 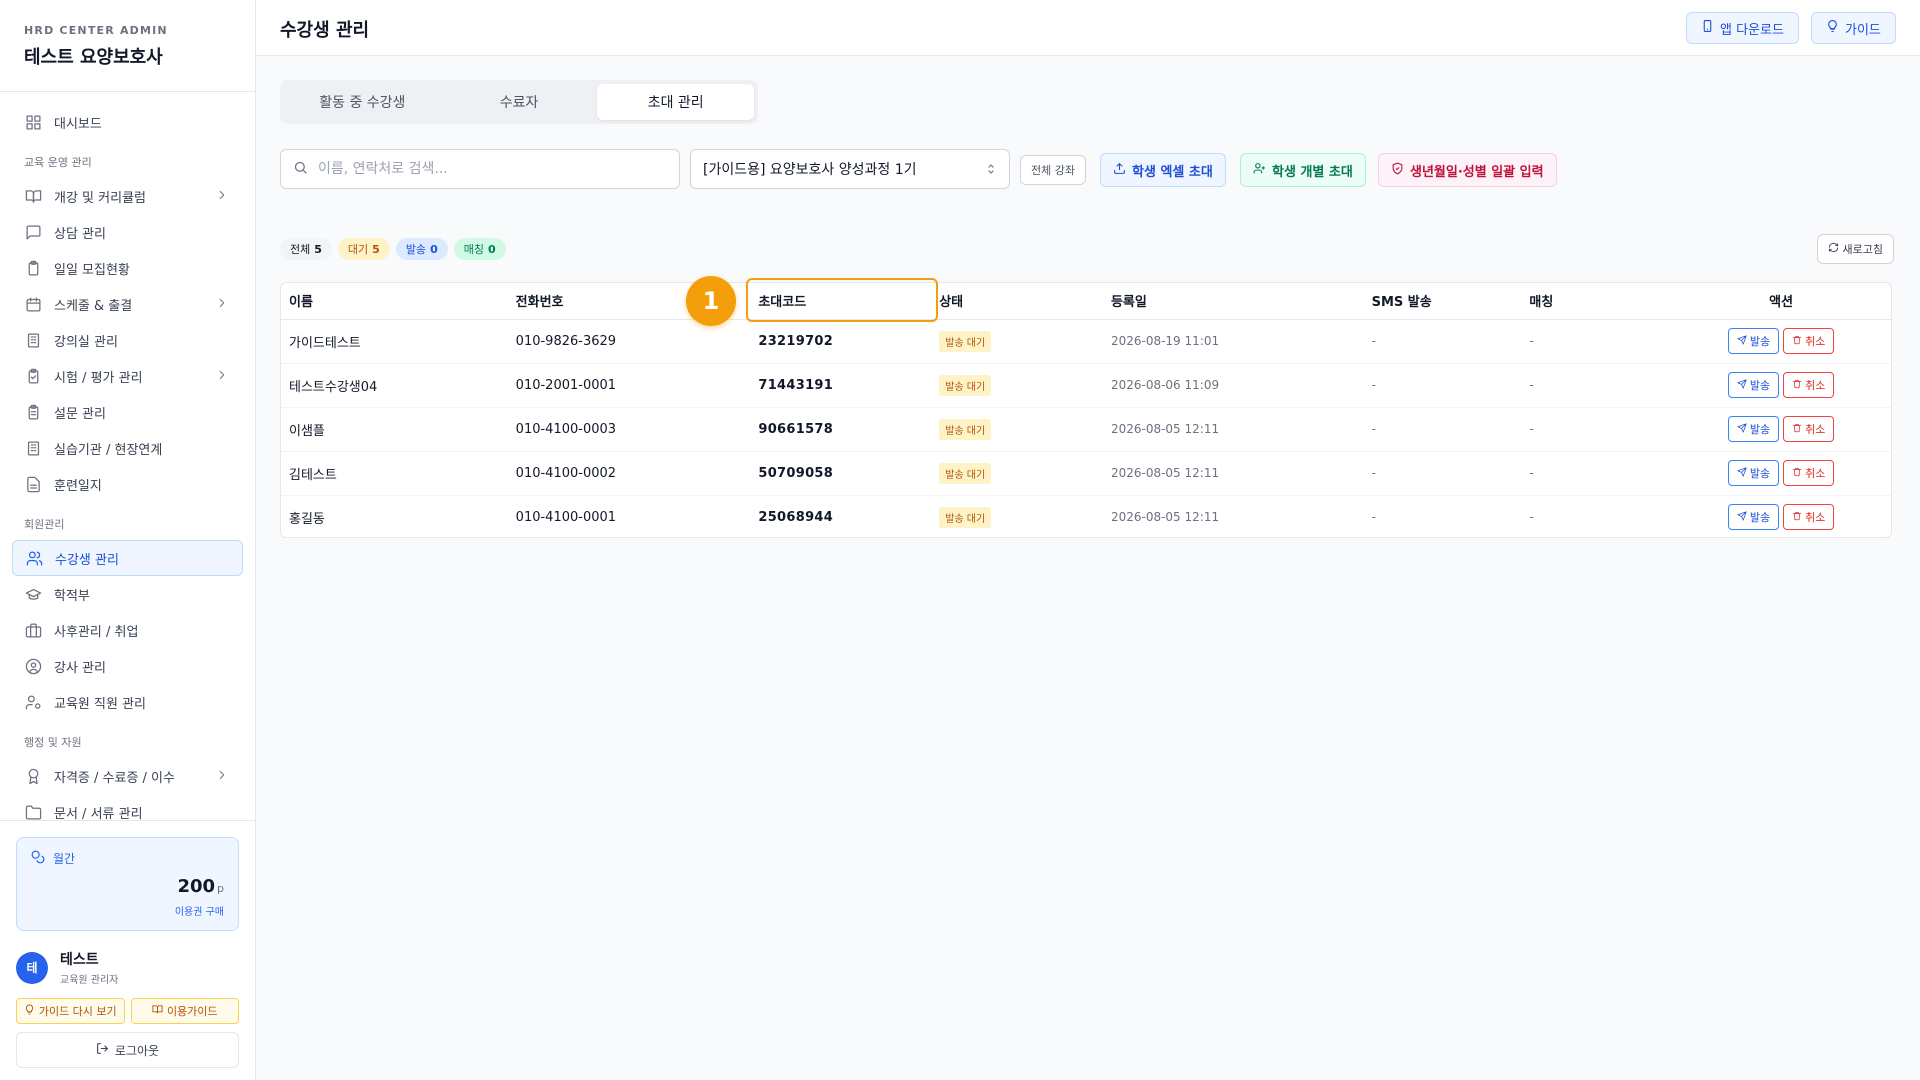 I want to click on clipboard-check-icon, so click(x=33, y=376).